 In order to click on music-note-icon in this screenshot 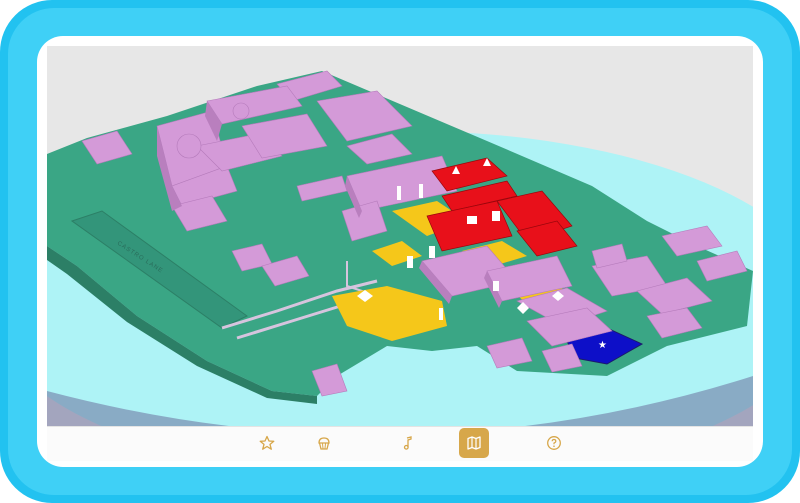, I will do `click(407, 443)`.